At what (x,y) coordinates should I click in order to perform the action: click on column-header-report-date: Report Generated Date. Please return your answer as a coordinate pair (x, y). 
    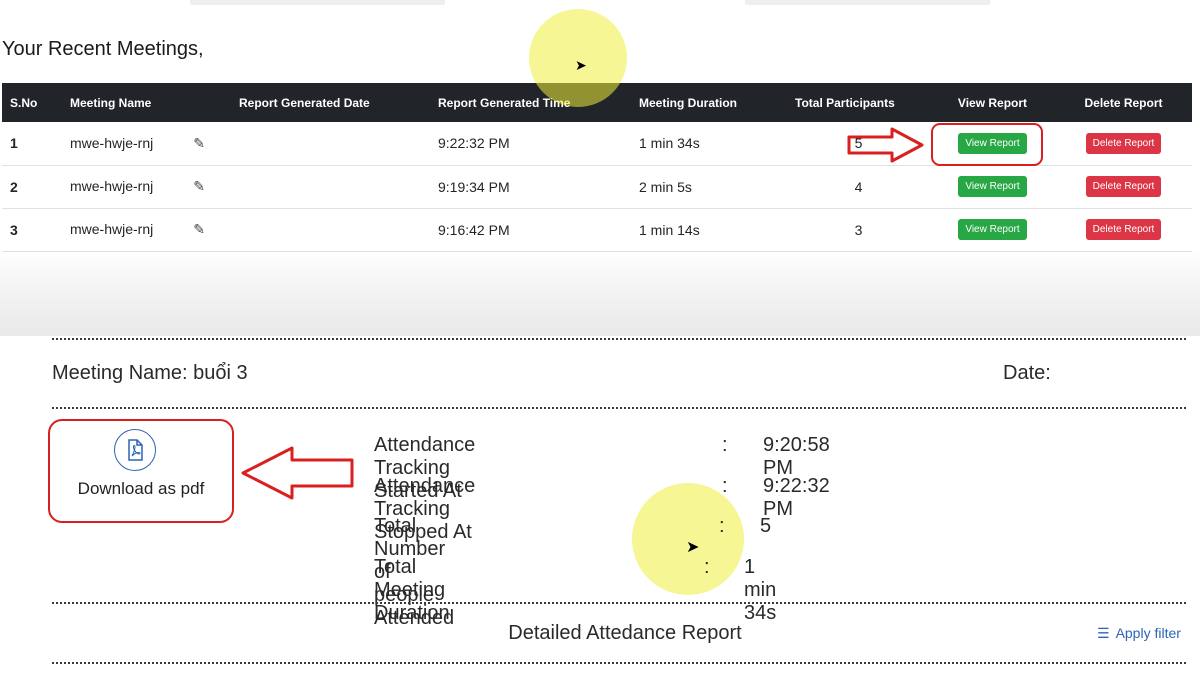
    Looking at the image, I should click on (304, 102).